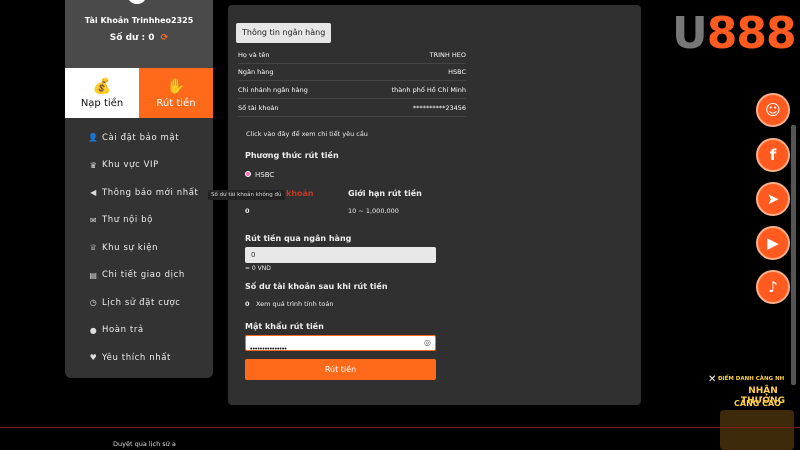  Describe the element at coordinates (773, 199) in the screenshot. I see `telegram-icon: ➤` at that location.